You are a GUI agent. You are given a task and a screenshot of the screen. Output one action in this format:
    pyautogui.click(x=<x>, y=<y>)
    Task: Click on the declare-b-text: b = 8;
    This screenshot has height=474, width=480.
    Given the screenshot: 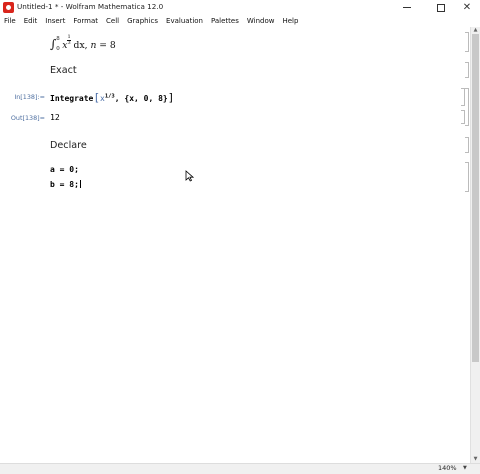 What is the action you would take?
    pyautogui.click(x=64, y=184)
    